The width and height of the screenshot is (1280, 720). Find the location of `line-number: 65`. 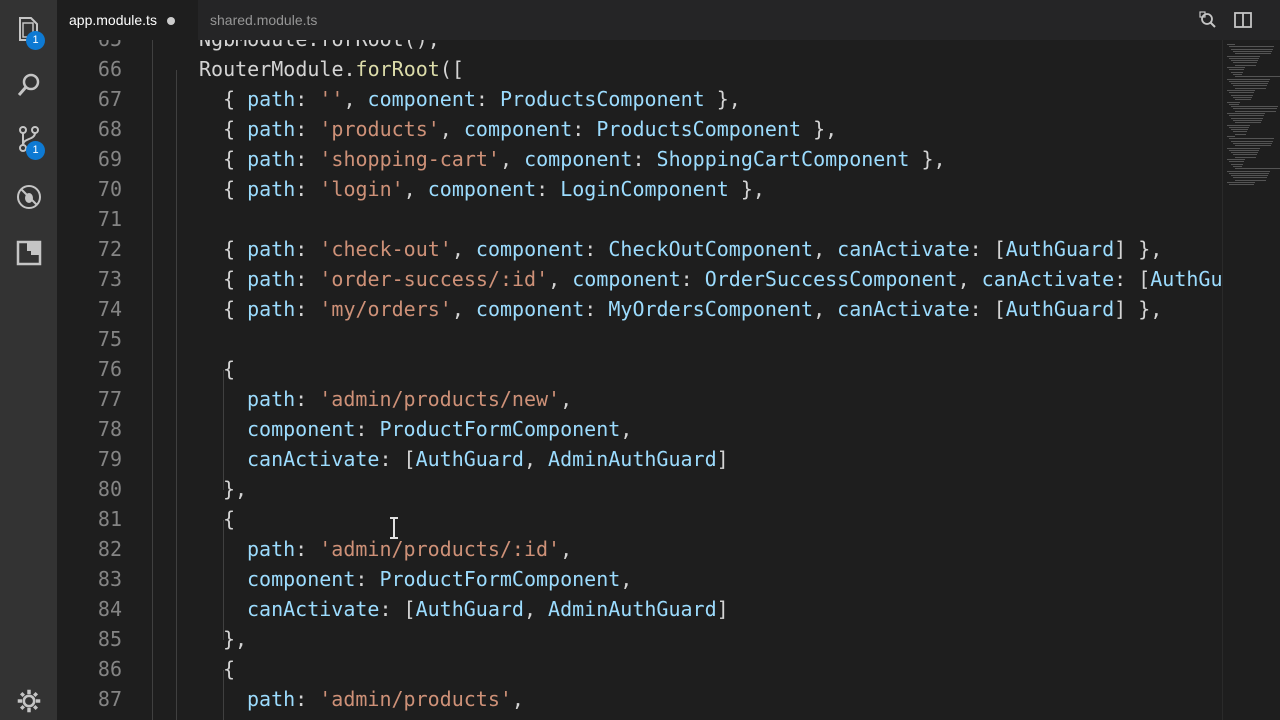

line-number: 65 is located at coordinates (89, 47).